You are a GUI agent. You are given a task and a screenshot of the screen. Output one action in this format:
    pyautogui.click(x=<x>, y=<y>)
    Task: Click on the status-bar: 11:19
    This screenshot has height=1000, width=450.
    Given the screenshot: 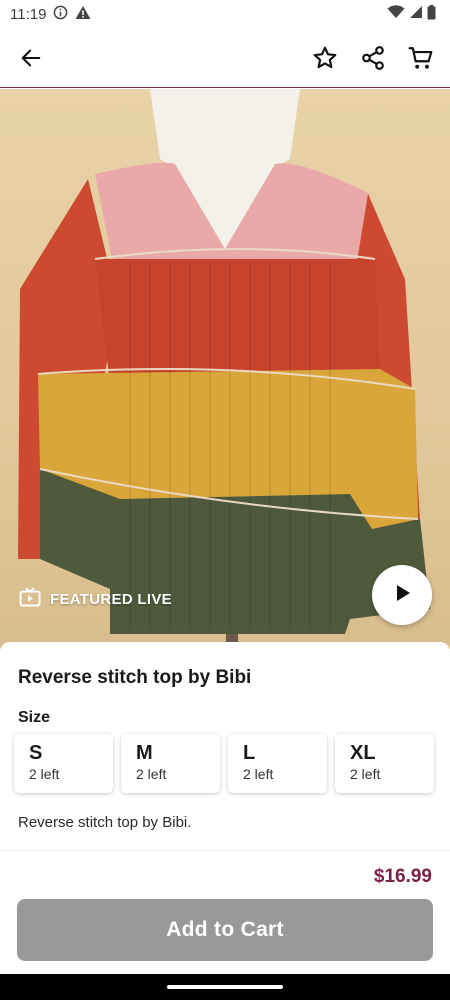 What is the action you would take?
    pyautogui.click(x=225, y=14)
    